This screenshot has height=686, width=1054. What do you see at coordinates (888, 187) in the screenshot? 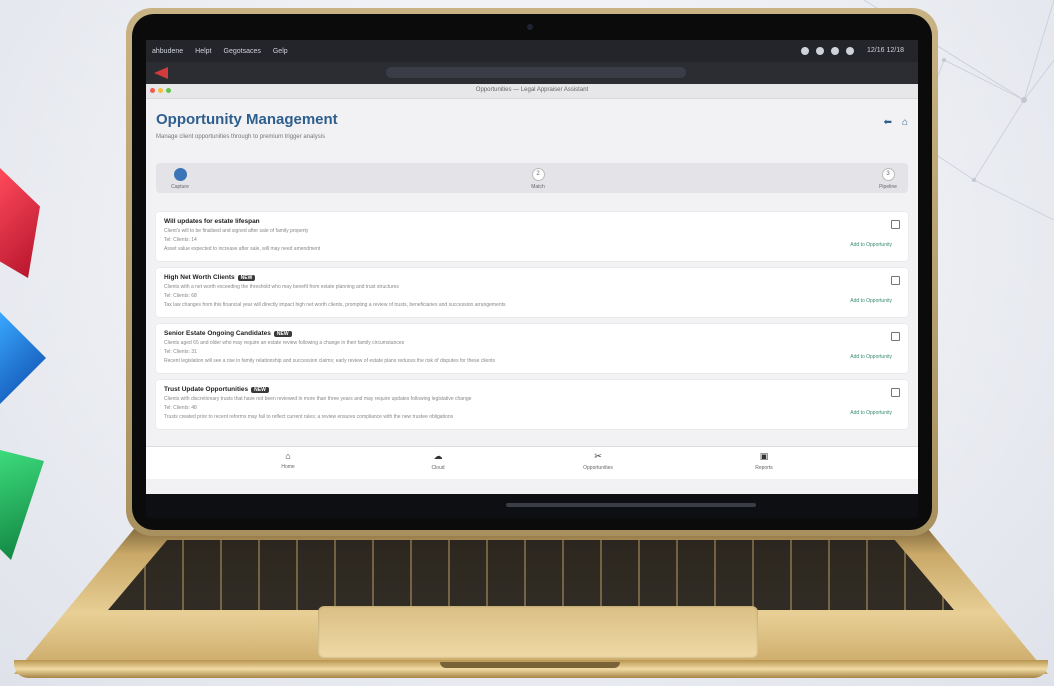
I see `step-label: Pipeline` at bounding box center [888, 187].